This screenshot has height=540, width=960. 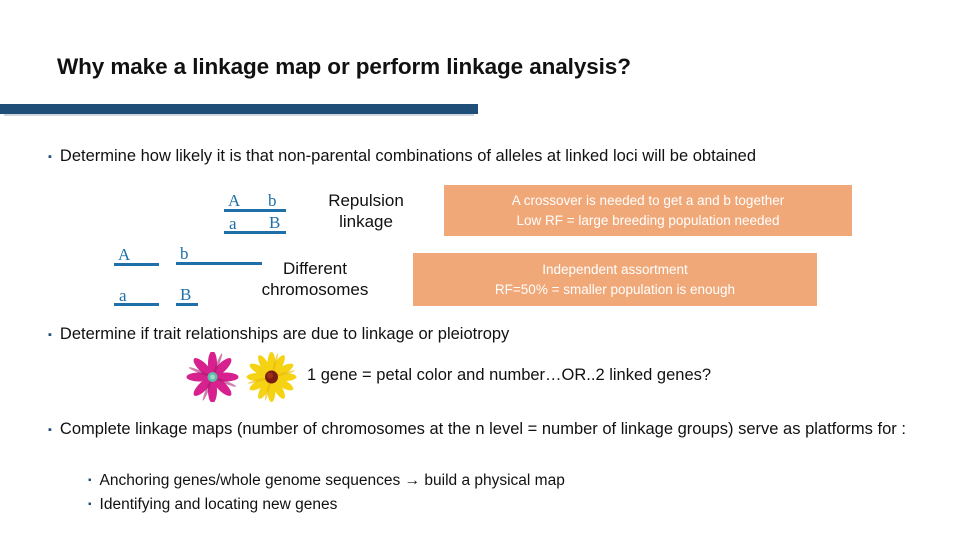 What do you see at coordinates (272, 200) in the screenshot?
I see `allele-repulsion-top-b: b` at bounding box center [272, 200].